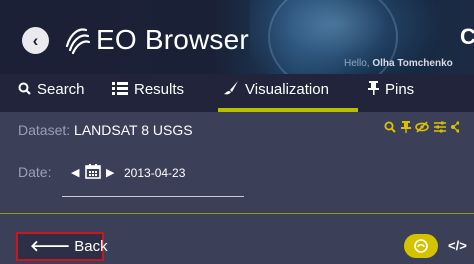 The width and height of the screenshot is (474, 264). I want to click on panel-divider, so click(237, 213).